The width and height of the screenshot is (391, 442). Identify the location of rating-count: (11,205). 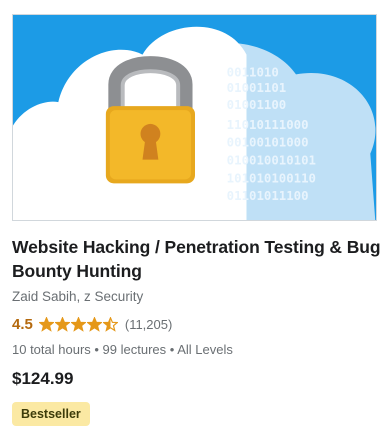
(148, 324).